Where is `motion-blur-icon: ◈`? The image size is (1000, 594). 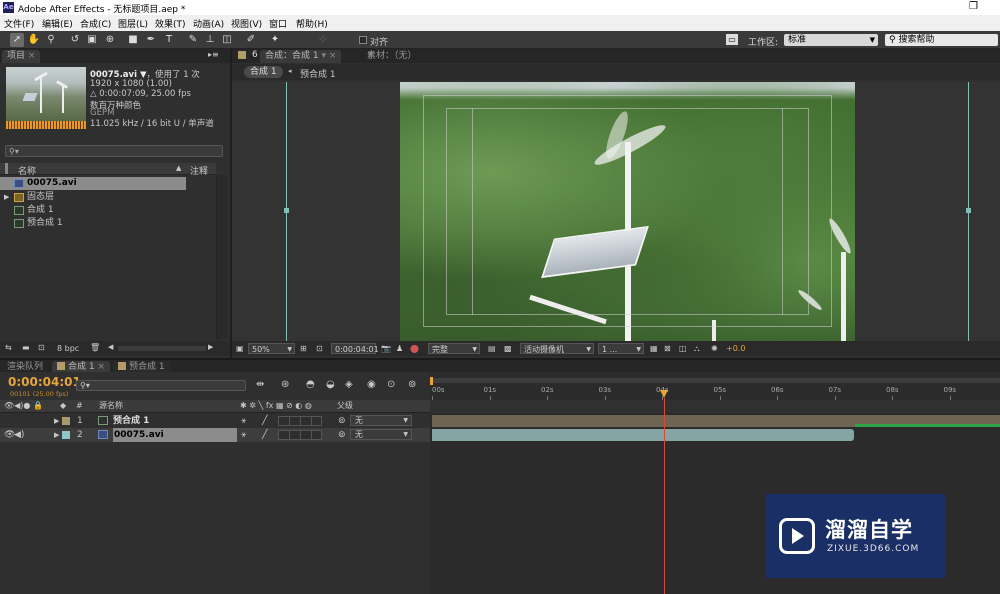
motion-blur-icon: ◈ is located at coordinates (349, 384).